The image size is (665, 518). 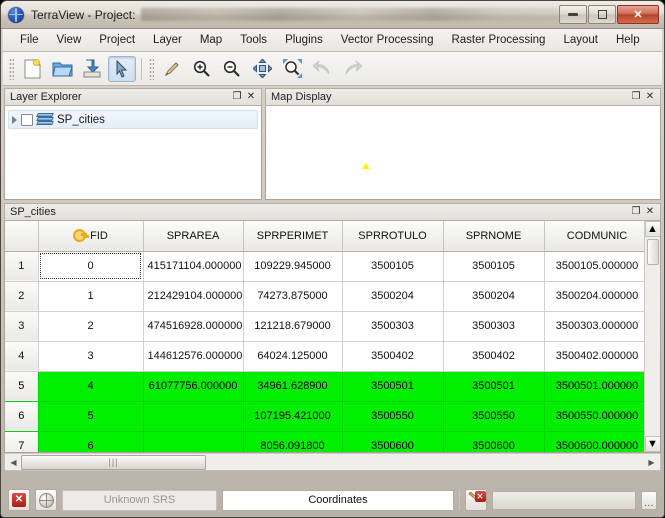 I want to click on cell-sprrotulo: 3500402, so click(x=393, y=356).